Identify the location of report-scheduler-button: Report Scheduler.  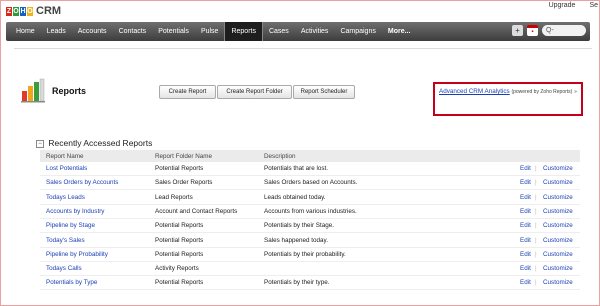
(324, 92).